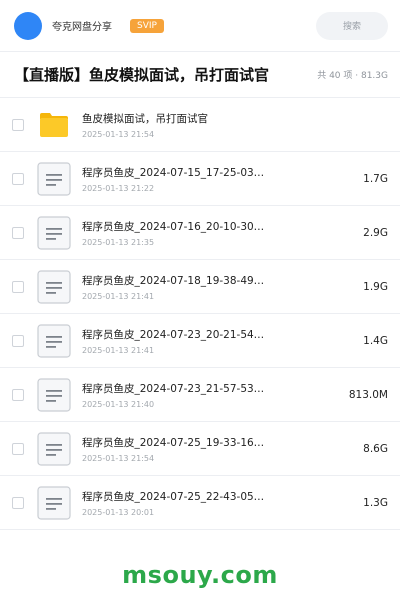  I want to click on file-size: 1.7G, so click(375, 178).